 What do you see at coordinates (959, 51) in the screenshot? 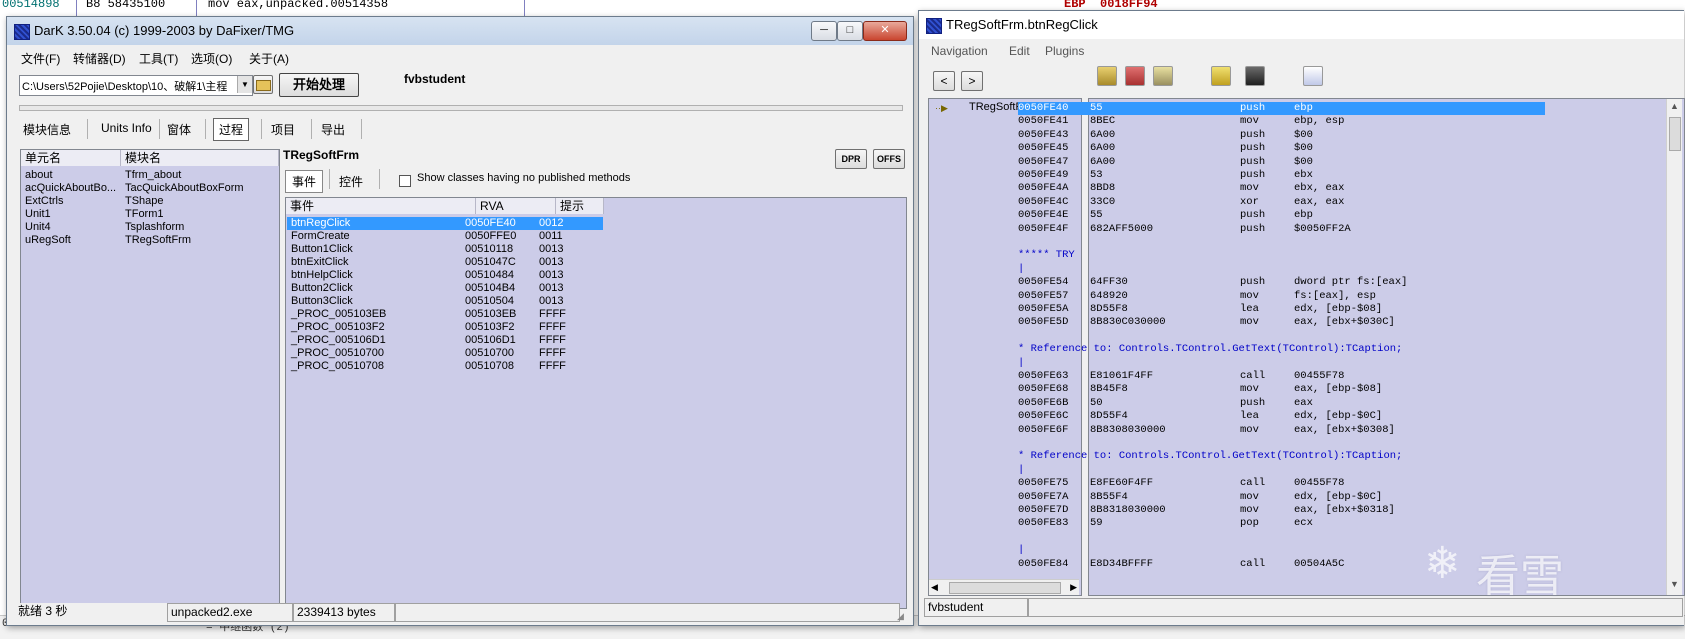
I see `menu-navigation: Navigation` at bounding box center [959, 51].